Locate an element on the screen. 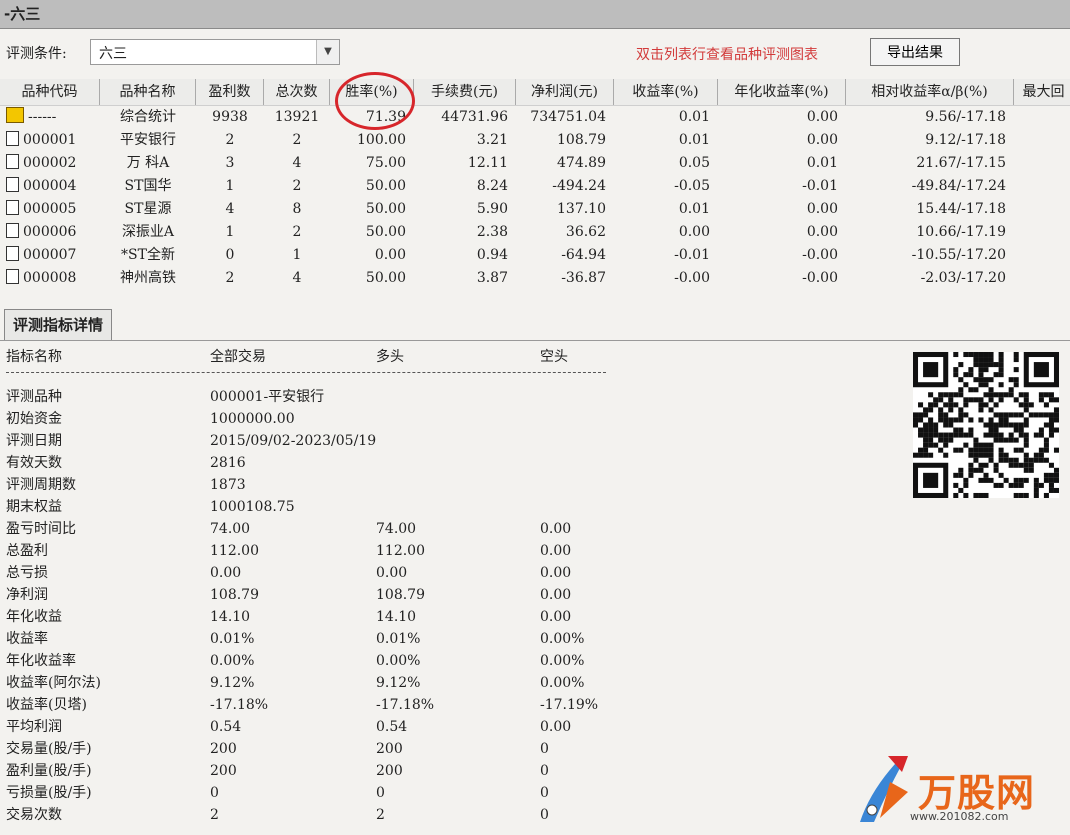 This screenshot has height=835, width=1070. column-header: 总次数 is located at coordinates (297, 92).